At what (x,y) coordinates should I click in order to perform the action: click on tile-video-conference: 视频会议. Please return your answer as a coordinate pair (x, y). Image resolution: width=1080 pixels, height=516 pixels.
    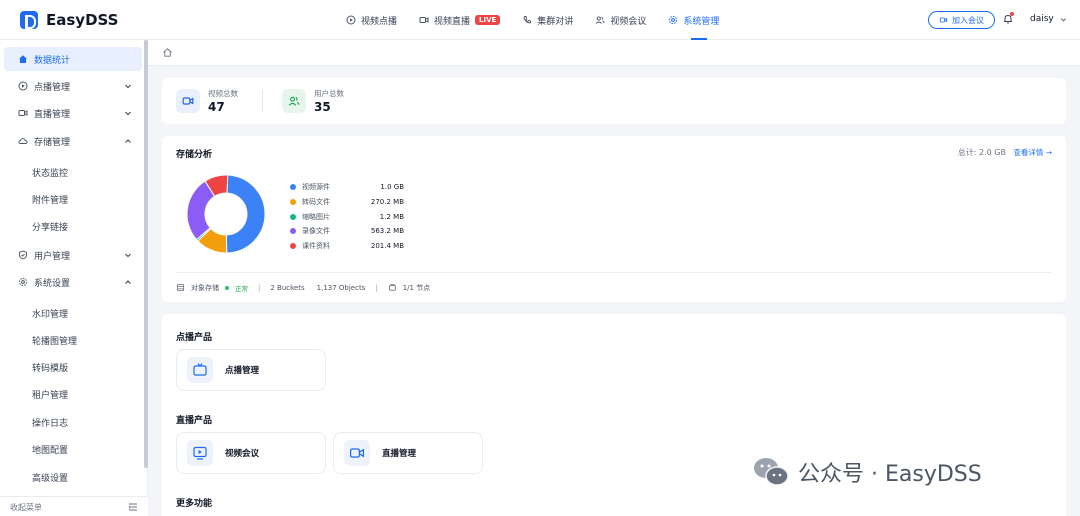
    Looking at the image, I should click on (251, 453).